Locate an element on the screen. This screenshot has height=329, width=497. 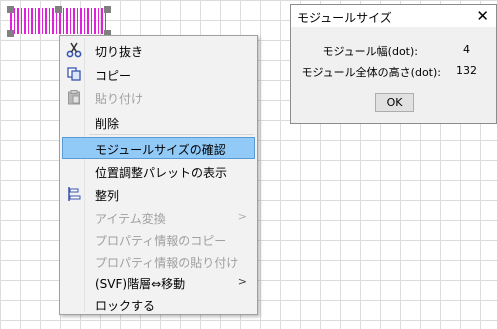
menu-item-label: 整列 is located at coordinates (107, 196).